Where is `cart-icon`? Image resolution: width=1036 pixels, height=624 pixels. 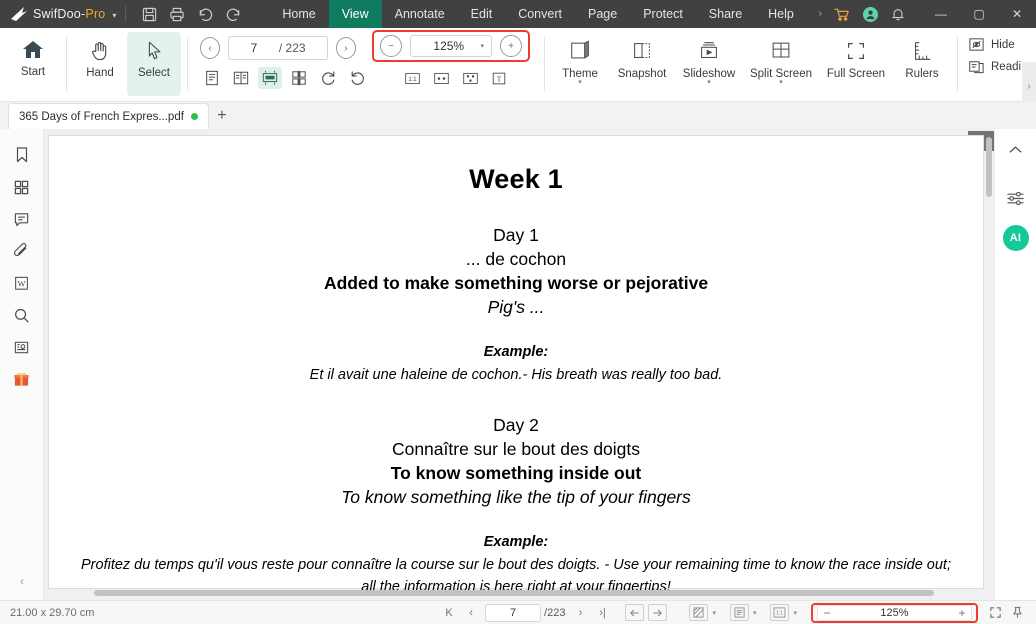 cart-icon is located at coordinates (842, 14).